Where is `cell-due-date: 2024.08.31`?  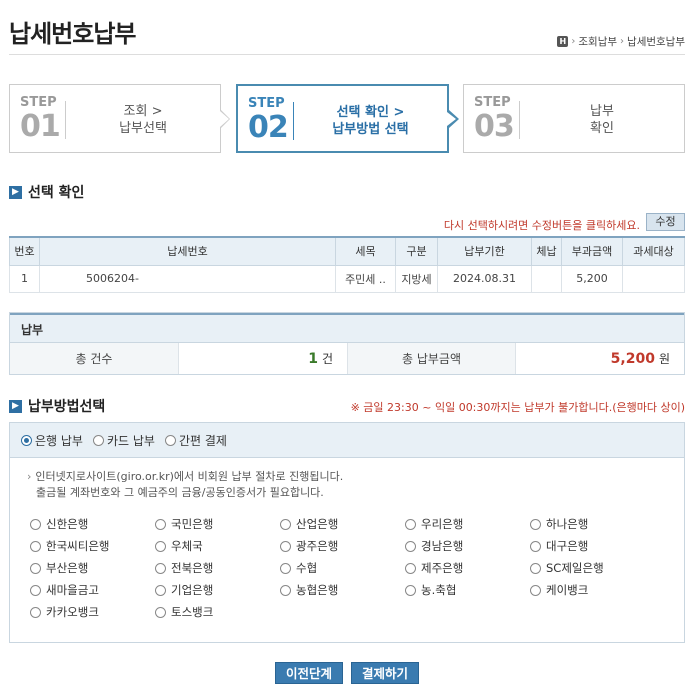 cell-due-date: 2024.08.31 is located at coordinates (484, 278).